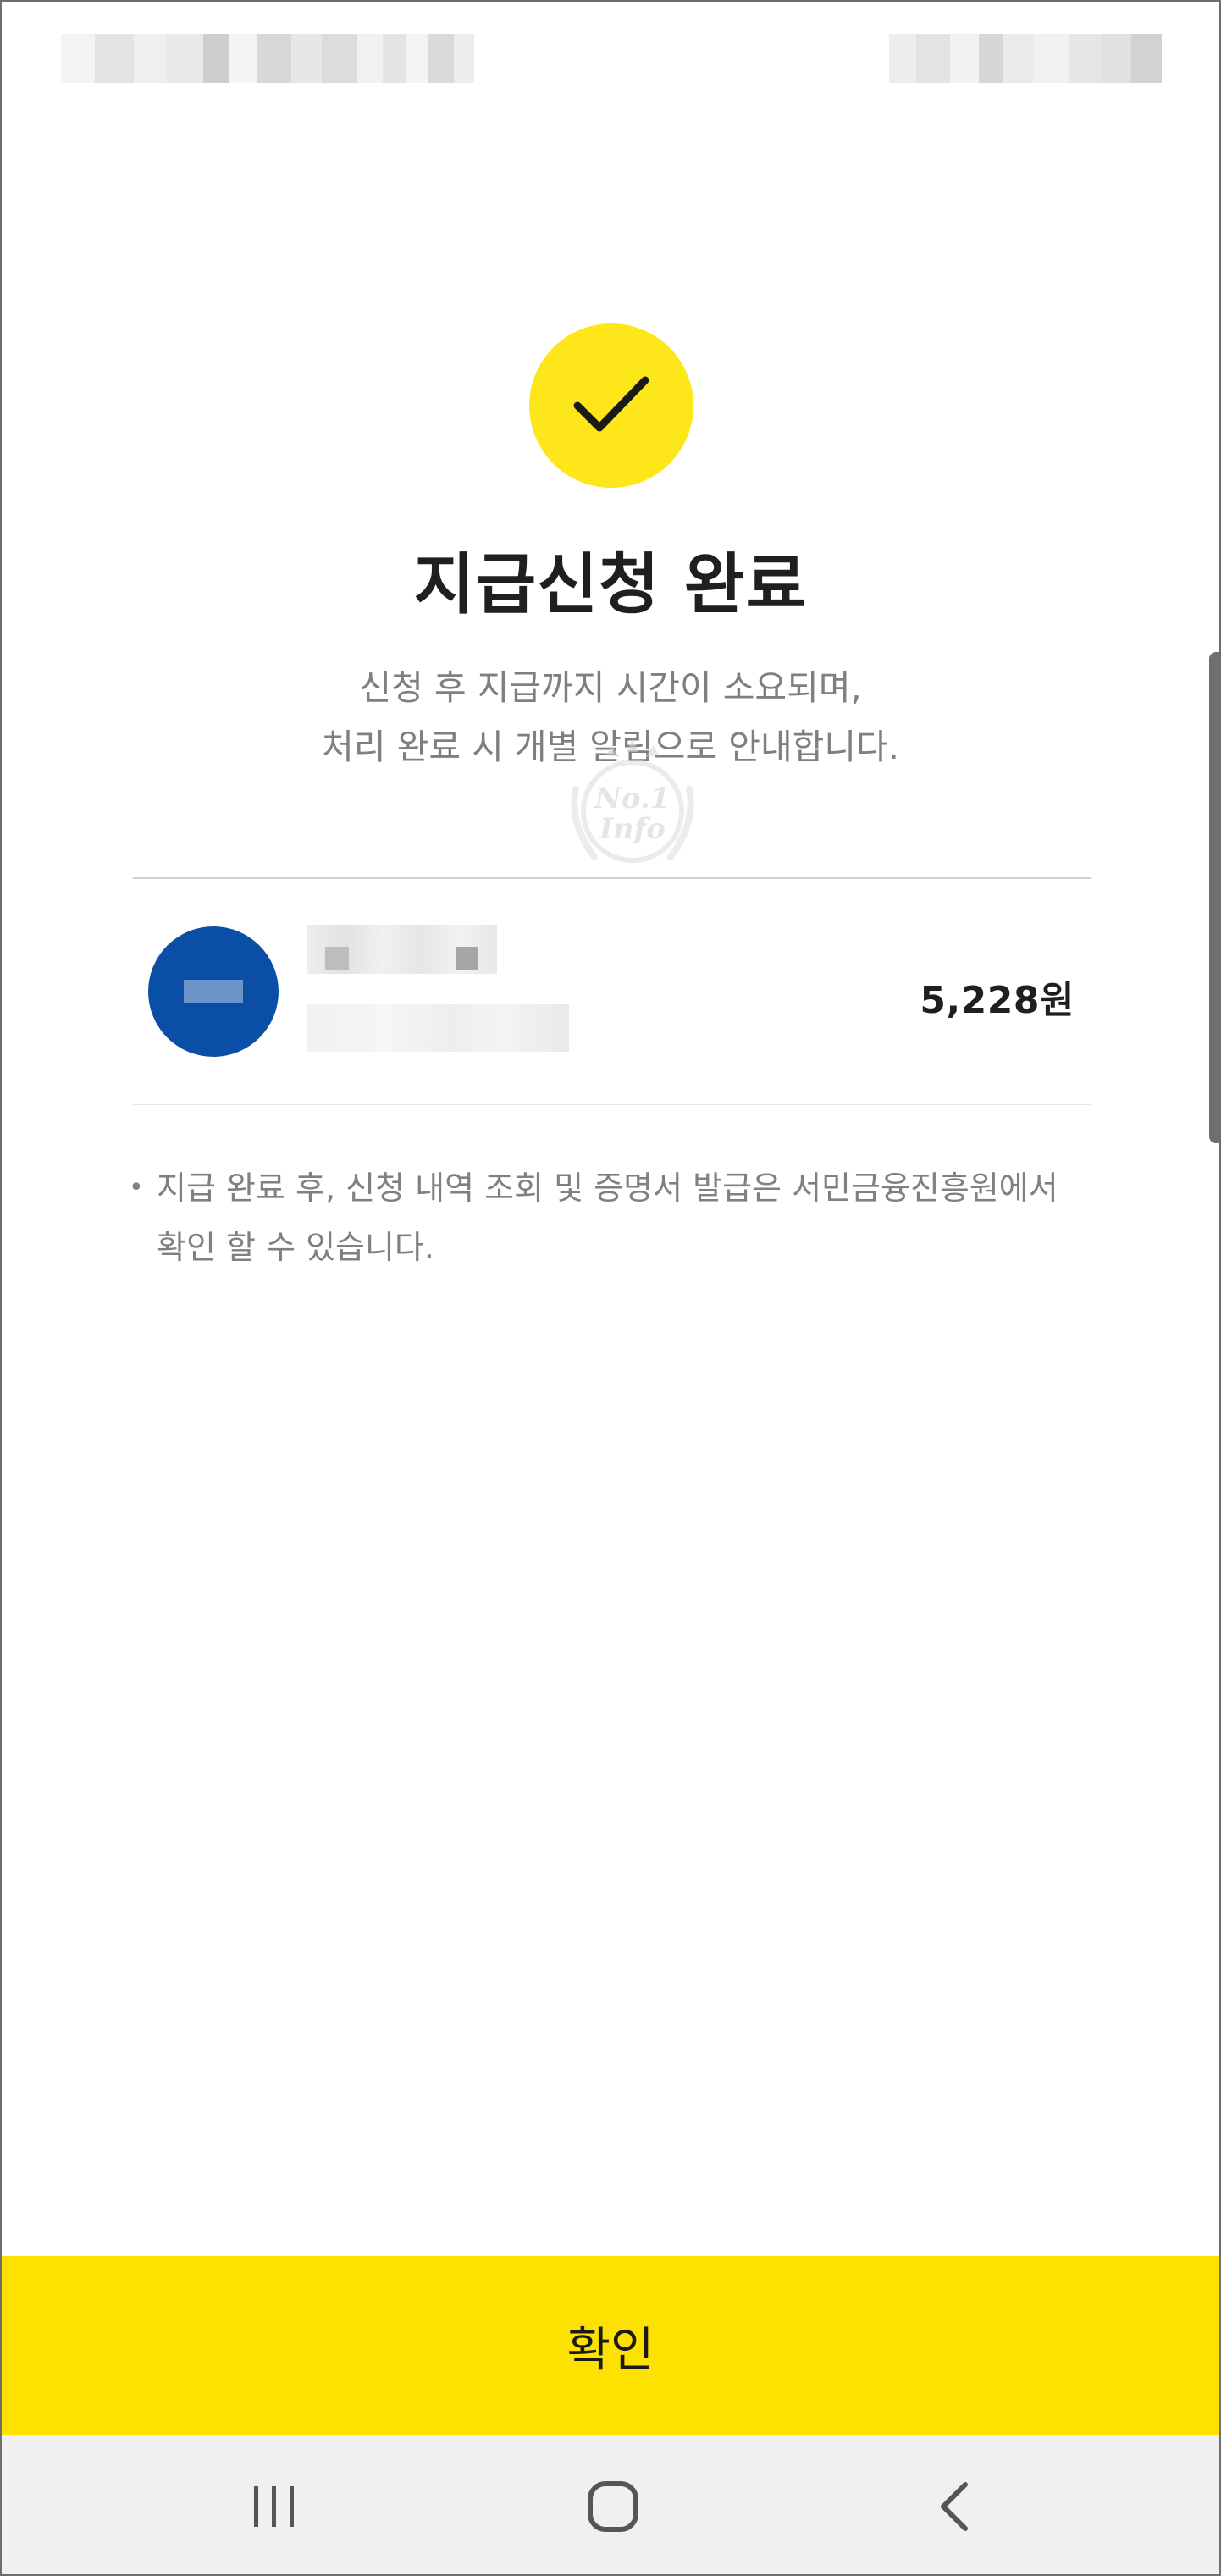 The height and width of the screenshot is (2576, 1221). What do you see at coordinates (612, 993) in the screenshot?
I see `account-row: 5,228원` at bounding box center [612, 993].